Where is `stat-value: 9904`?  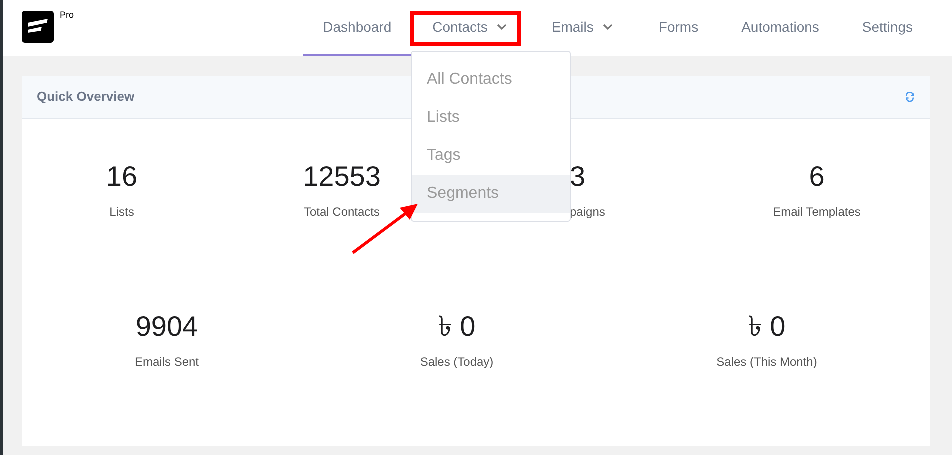
stat-value: 9904 is located at coordinates (167, 327).